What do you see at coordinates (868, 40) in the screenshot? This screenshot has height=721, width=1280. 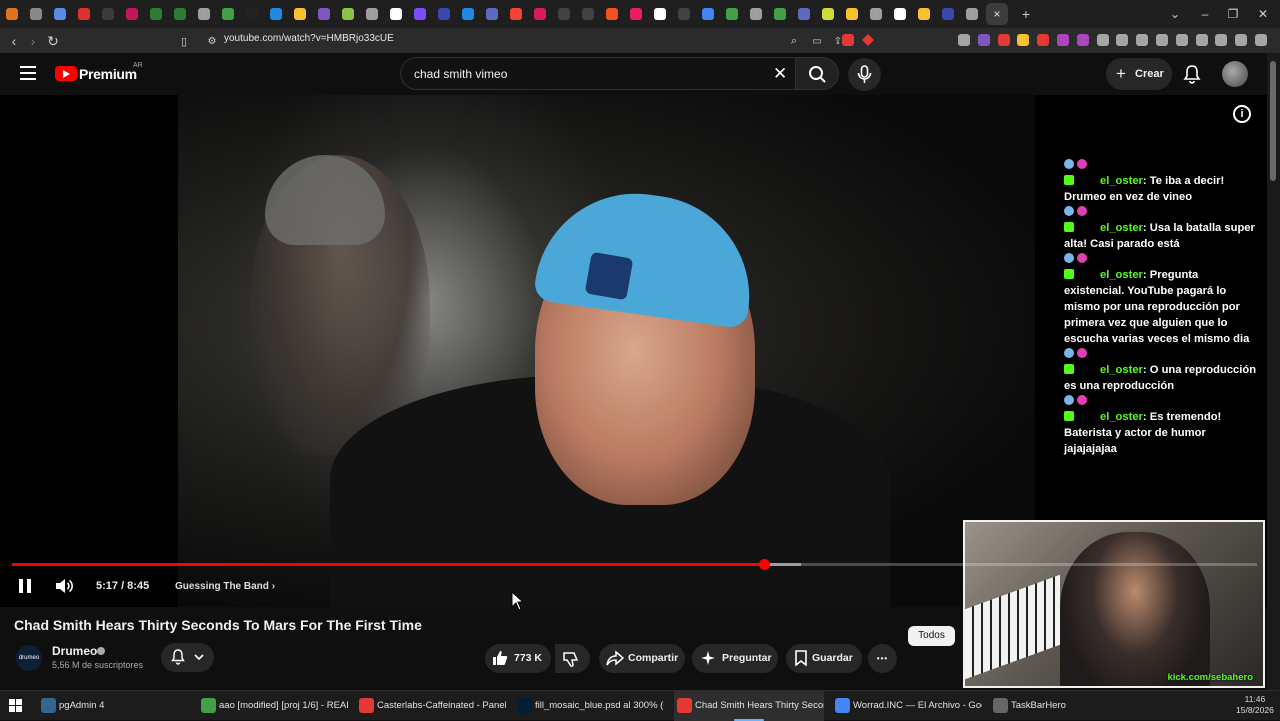 I see `rewards-icon` at bounding box center [868, 40].